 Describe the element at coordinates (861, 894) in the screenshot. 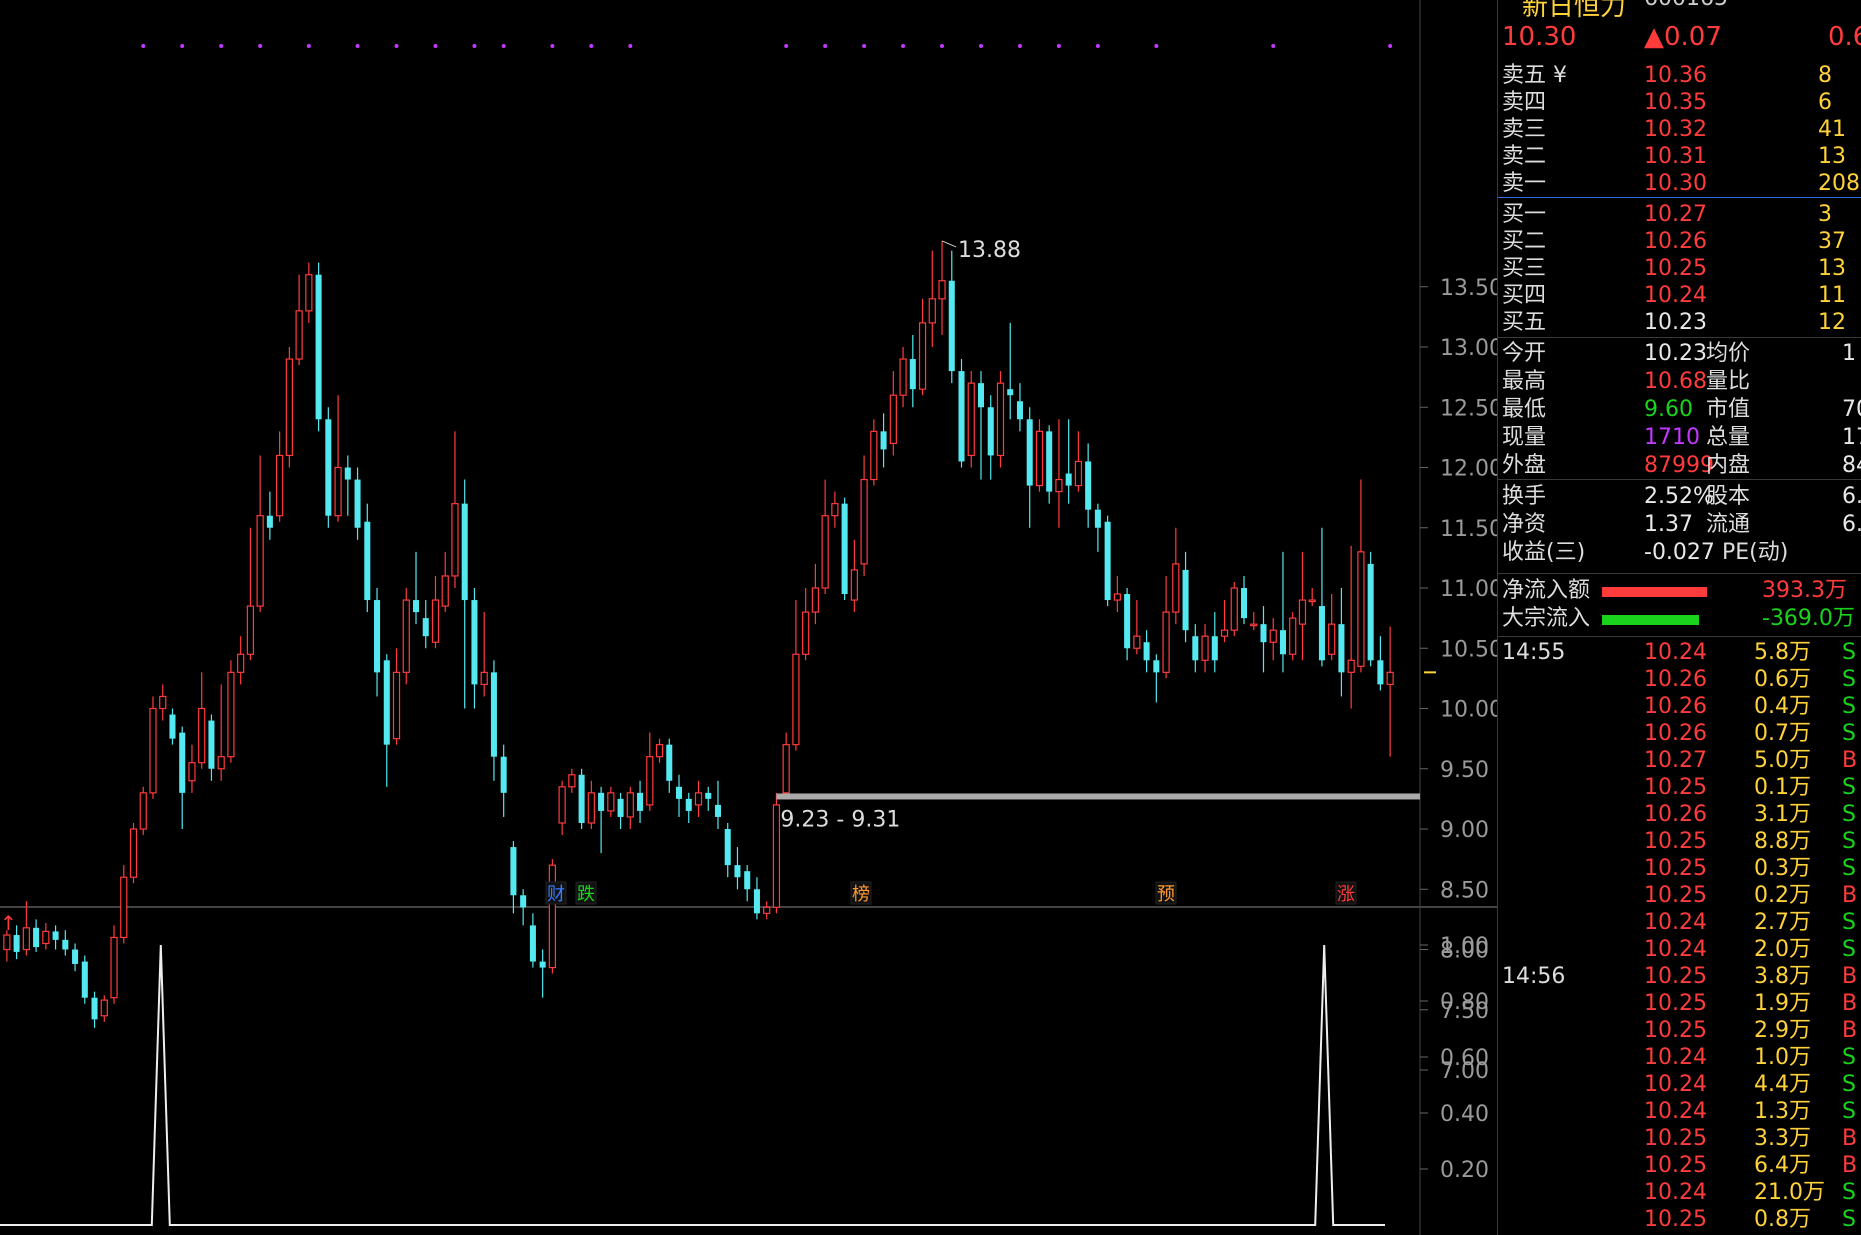

I see `event-marker-label: 榜` at that location.